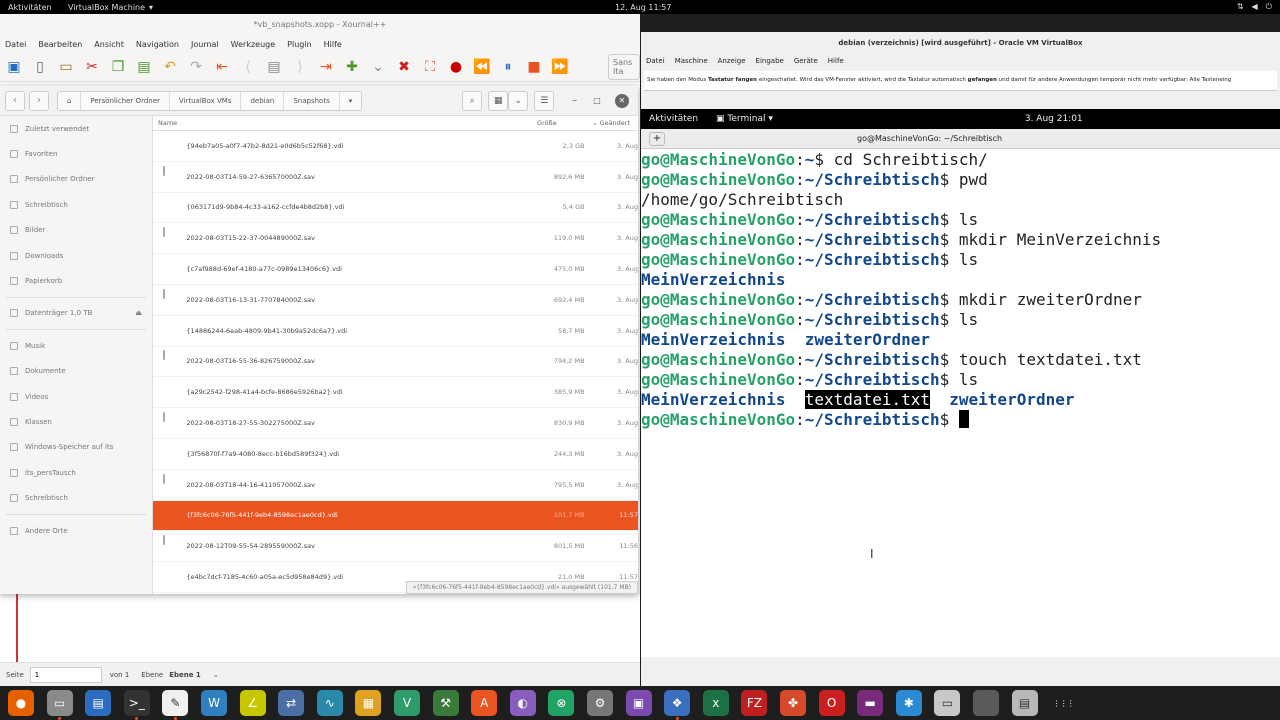 The height and width of the screenshot is (720, 1280). Describe the element at coordinates (326, 67) in the screenshot. I see `last-page-icon: ⇥` at that location.